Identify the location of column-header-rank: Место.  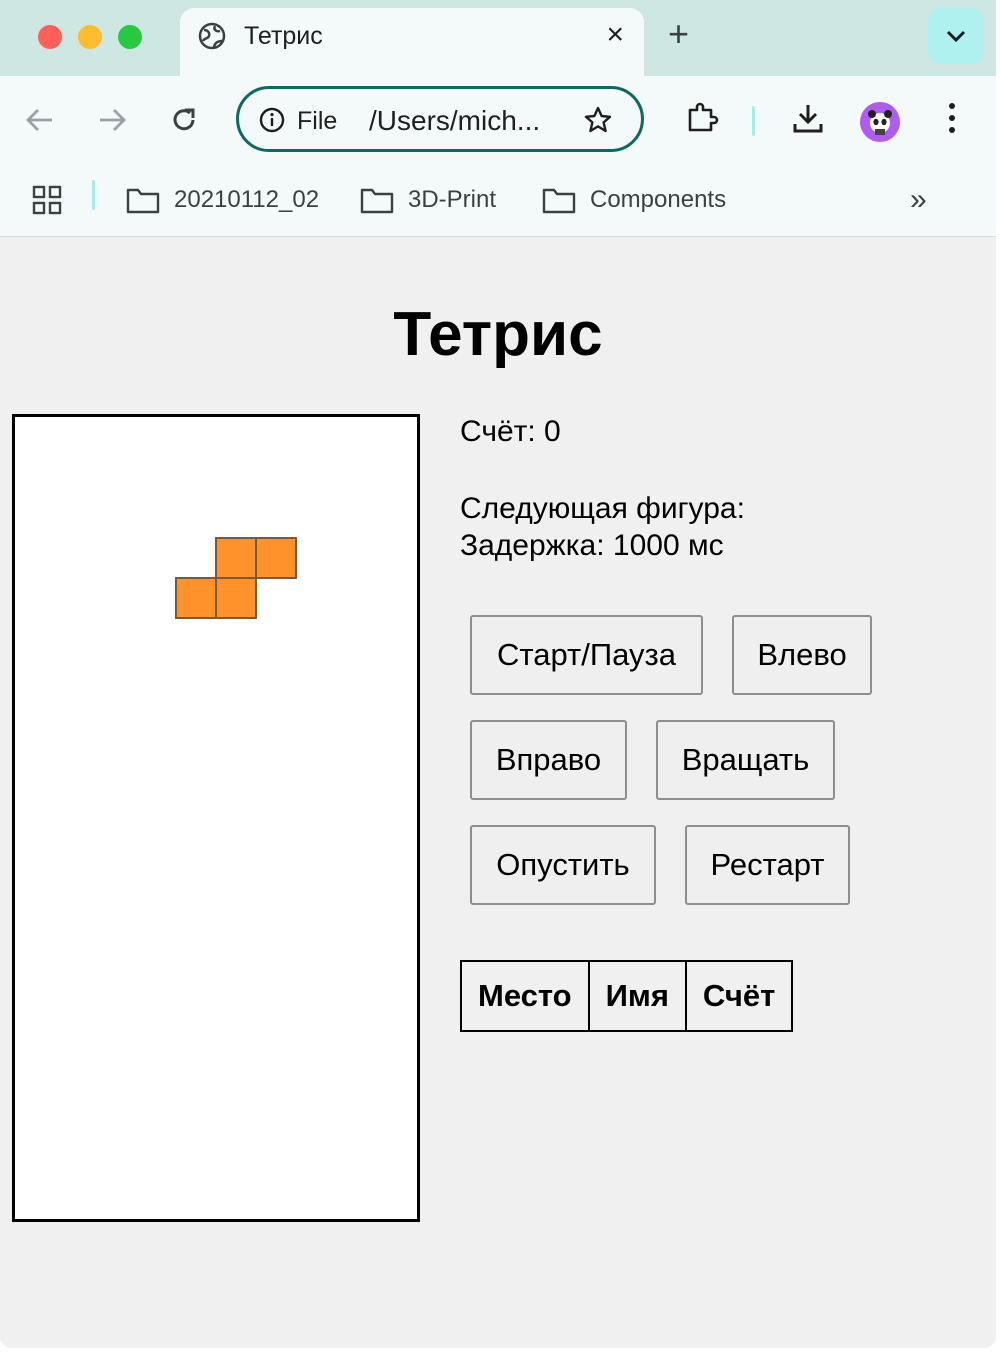
(525, 996).